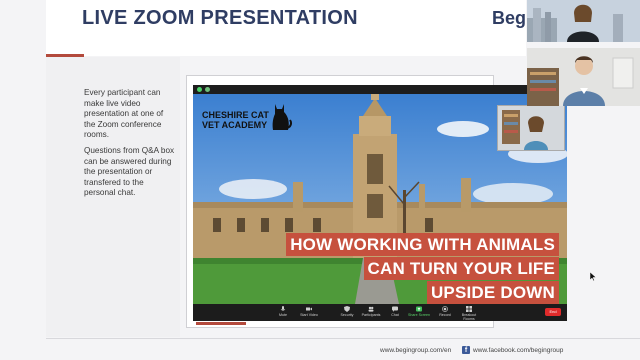  Describe the element at coordinates (221, 323) in the screenshot. I see `frame-accent-bar` at that location.